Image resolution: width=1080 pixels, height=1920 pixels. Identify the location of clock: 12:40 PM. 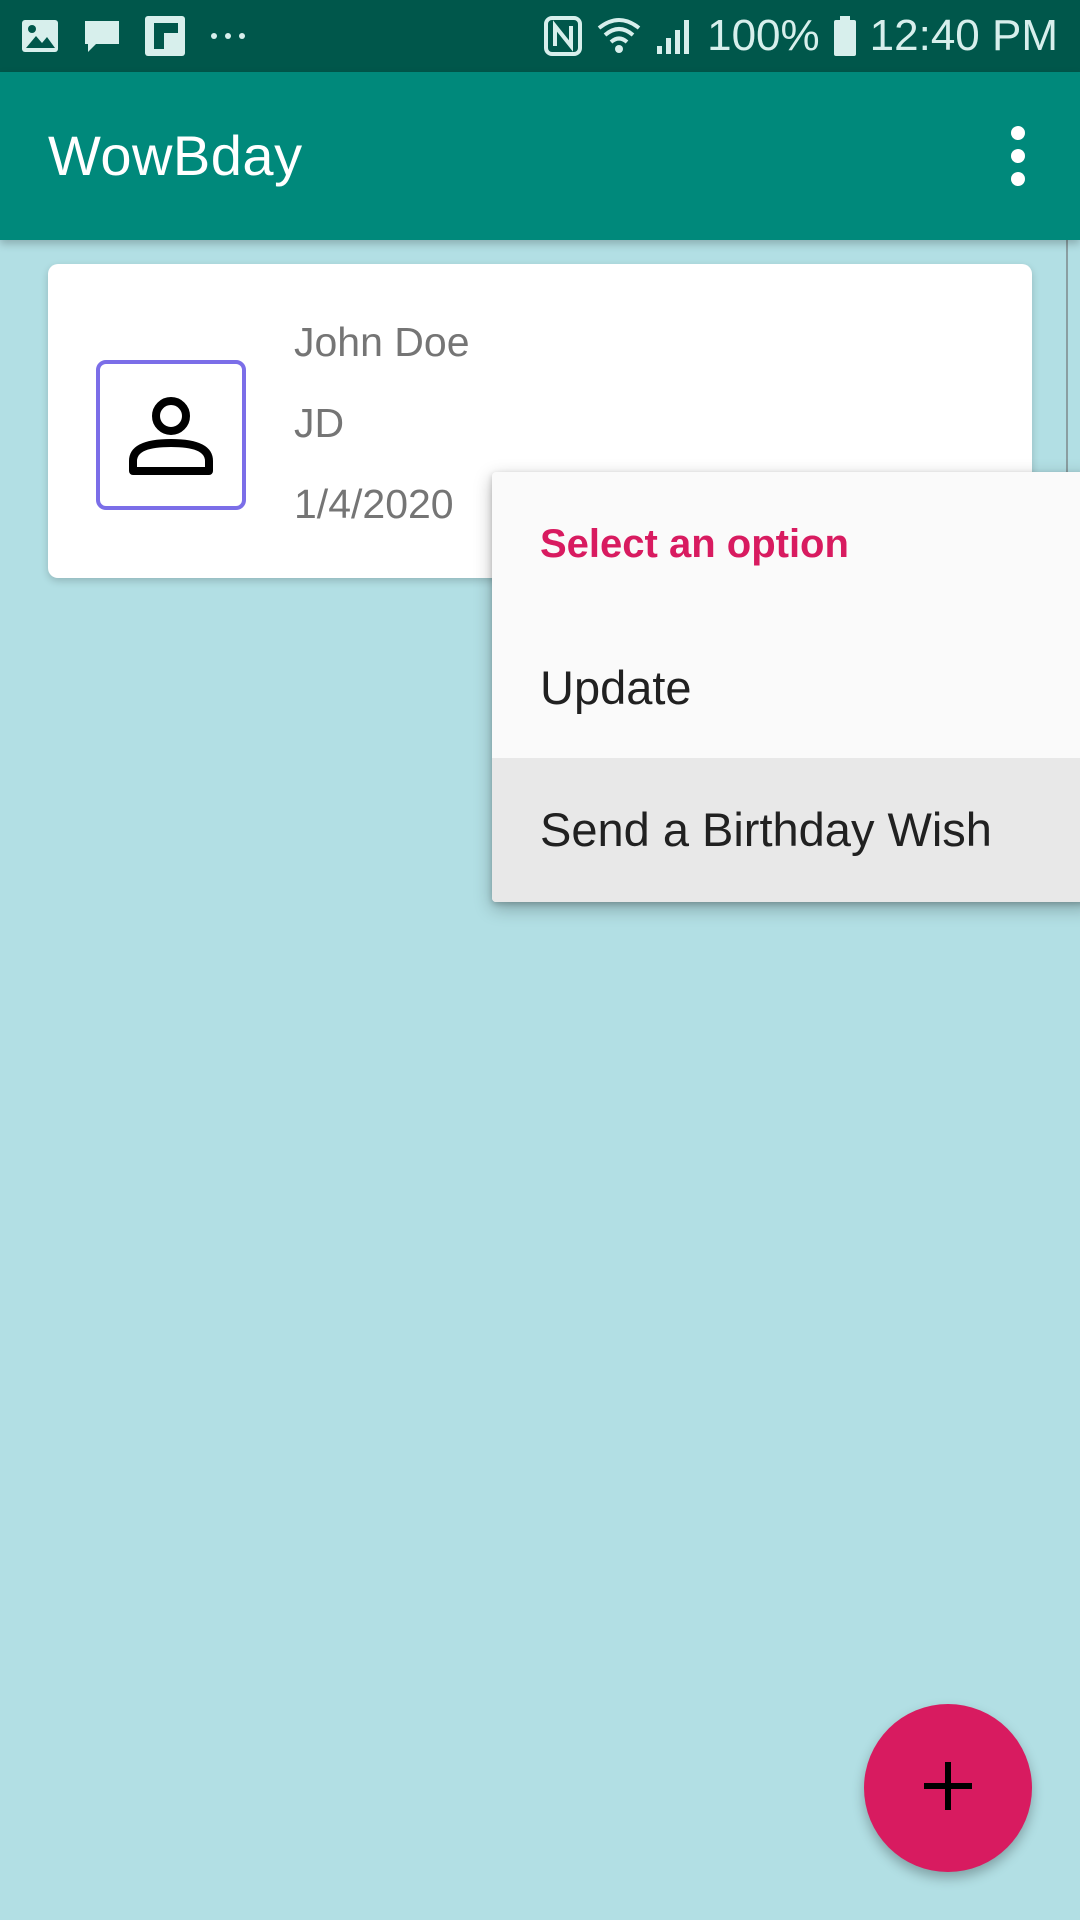
(963, 35).